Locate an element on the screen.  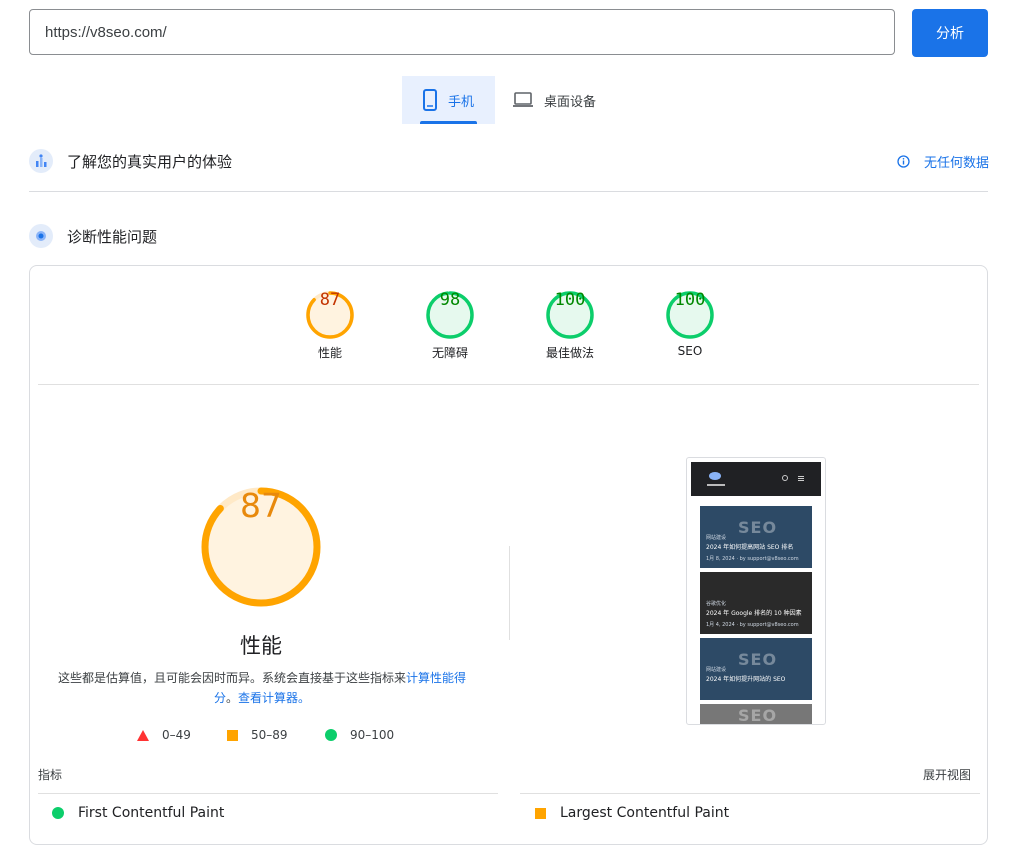
field-data-header: 了解您的真实用户的体验 无任何数据 is located at coordinates (509, 161).